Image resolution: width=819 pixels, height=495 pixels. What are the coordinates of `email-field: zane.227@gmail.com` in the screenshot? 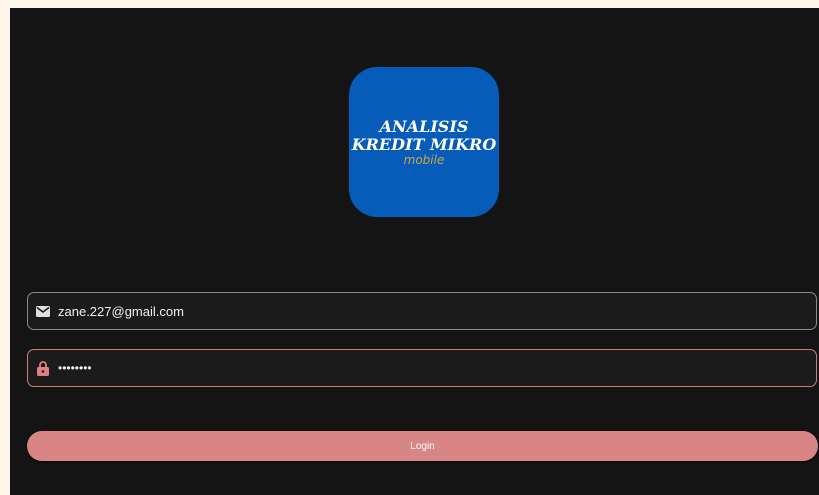 It's located at (422, 311).